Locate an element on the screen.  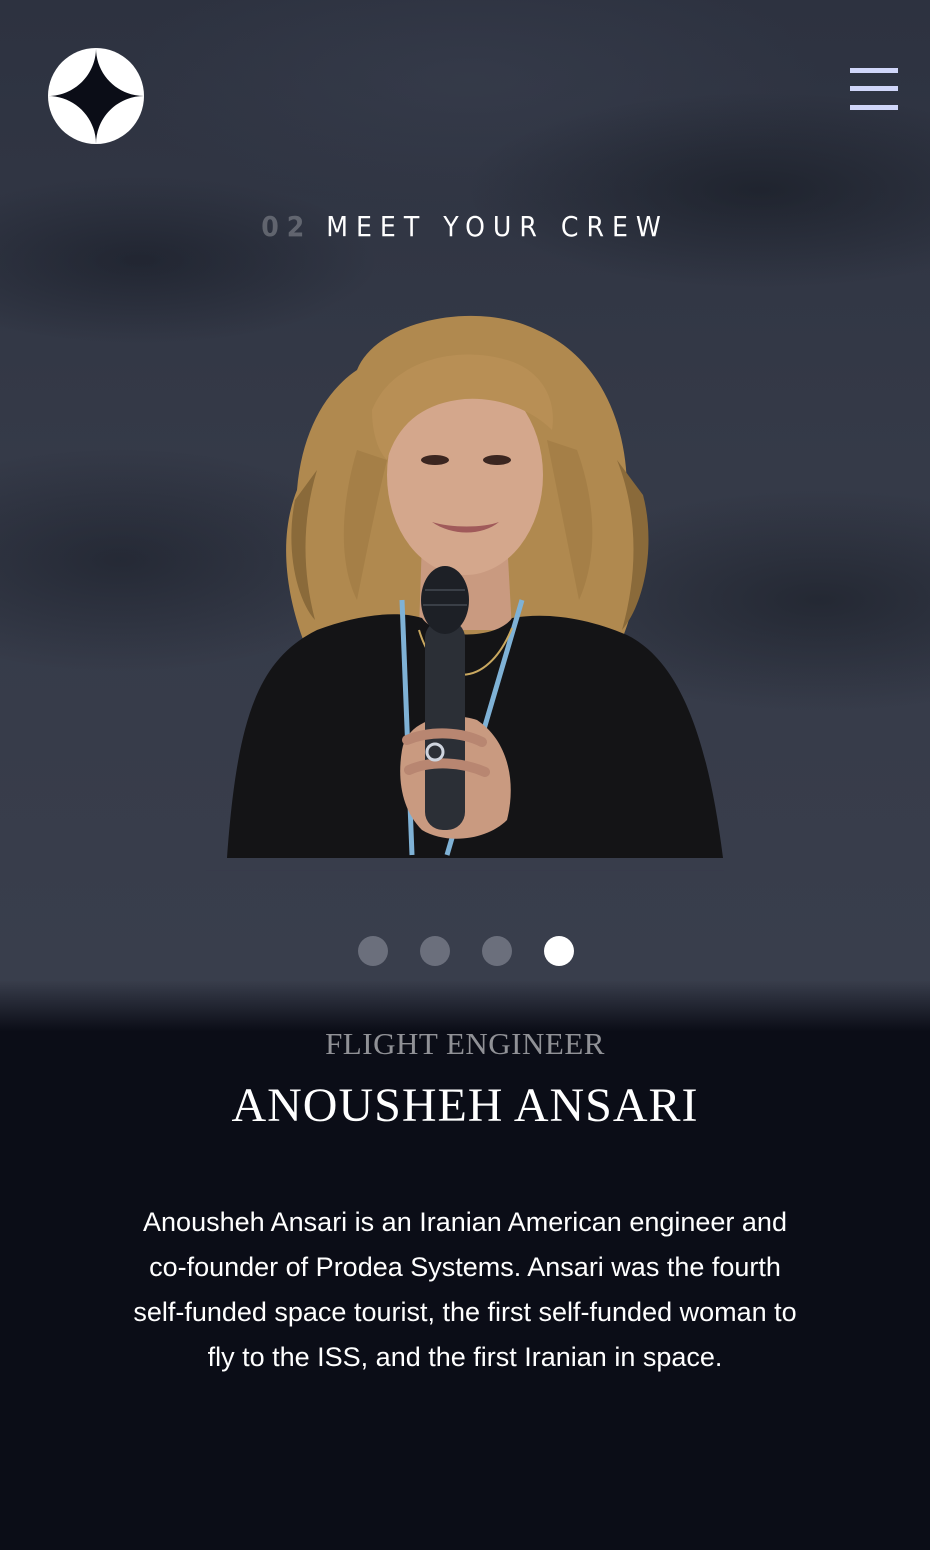
four-point-star-icon is located at coordinates (96, 96).